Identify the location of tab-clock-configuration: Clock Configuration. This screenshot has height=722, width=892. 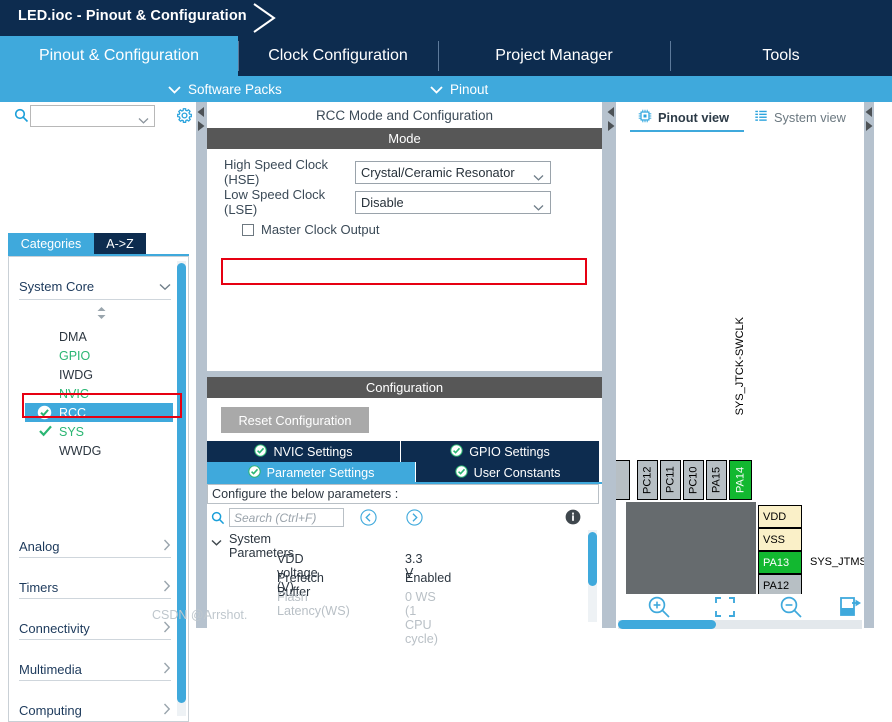
(338, 56).